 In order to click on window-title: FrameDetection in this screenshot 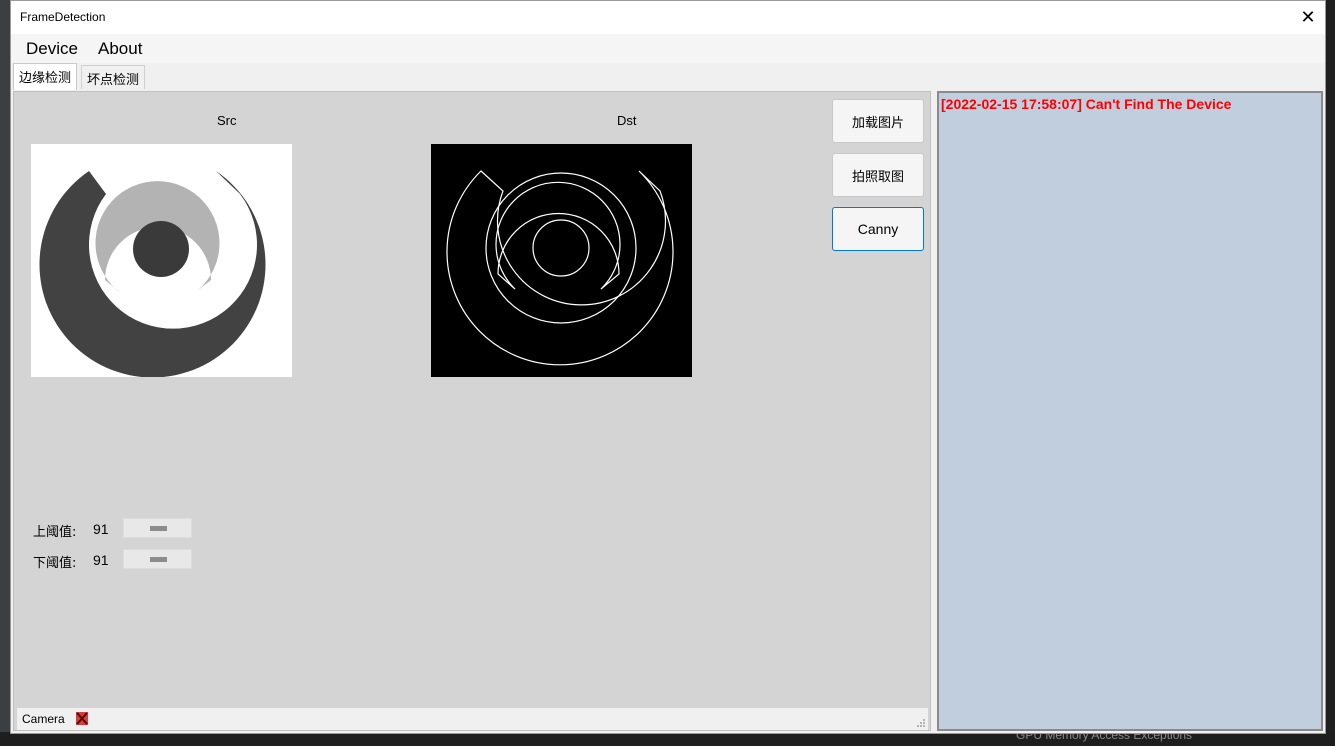, I will do `click(63, 17)`.